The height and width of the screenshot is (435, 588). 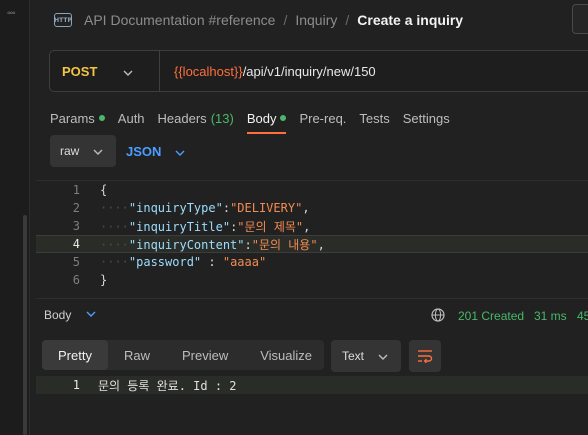 I want to click on tab-visualize: Visualize, so click(x=286, y=355).